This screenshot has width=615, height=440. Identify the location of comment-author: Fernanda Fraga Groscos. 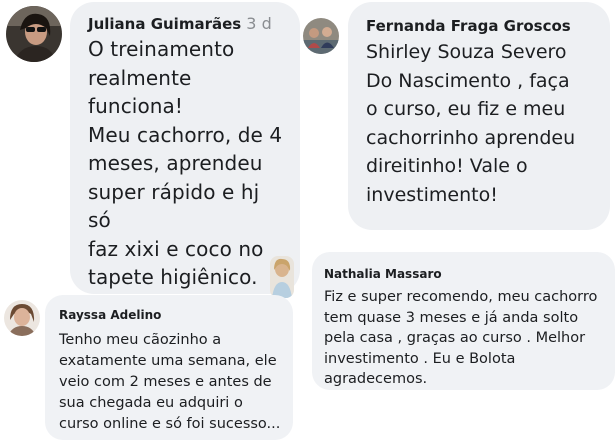
(468, 26).